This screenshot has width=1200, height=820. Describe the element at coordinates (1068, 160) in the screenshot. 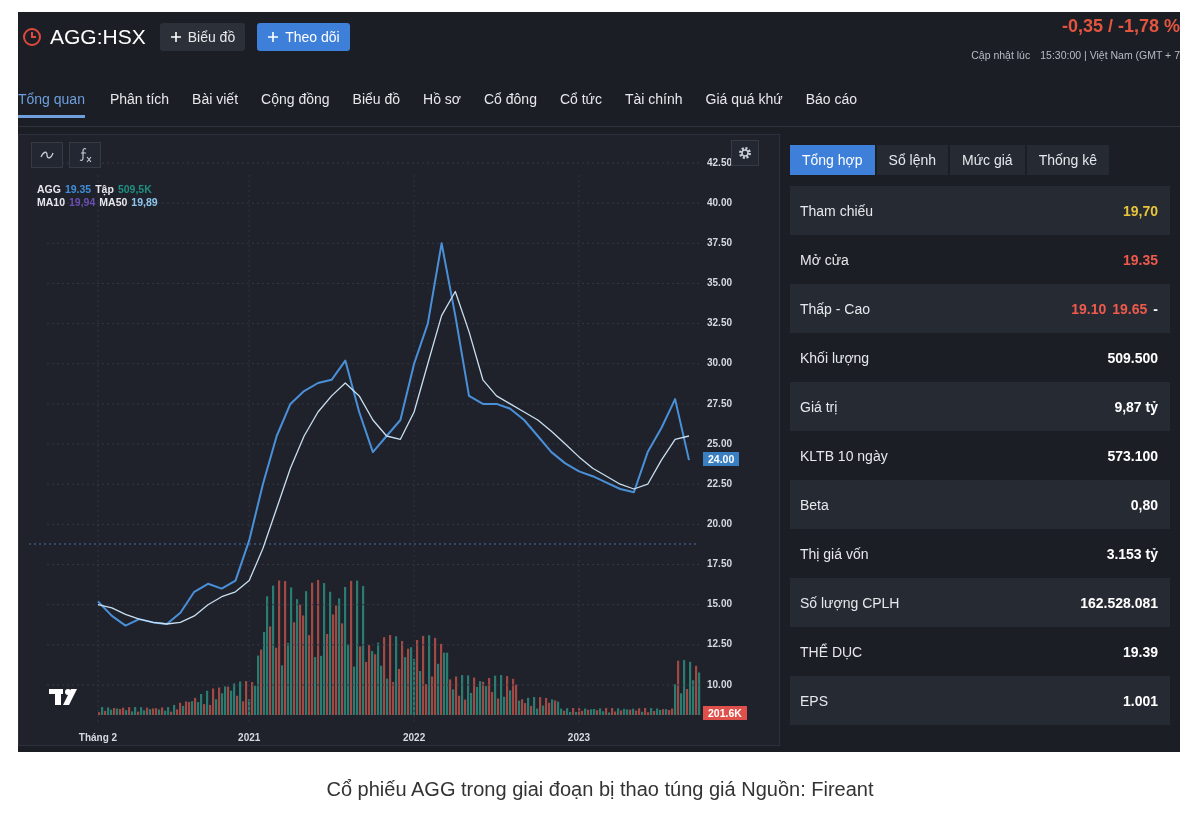

I see `panel-tab: Thống kê` at that location.